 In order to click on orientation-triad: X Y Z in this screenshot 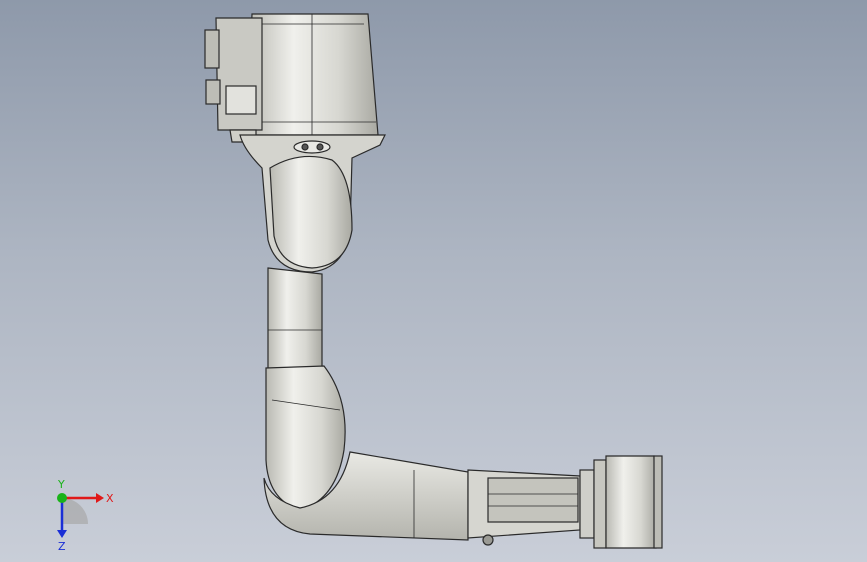, I will do `click(85, 515)`.